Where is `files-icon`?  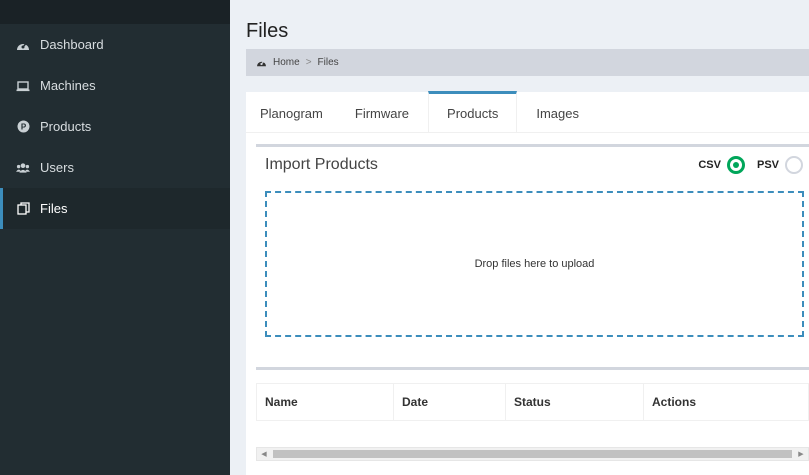
files-icon is located at coordinates (23, 209).